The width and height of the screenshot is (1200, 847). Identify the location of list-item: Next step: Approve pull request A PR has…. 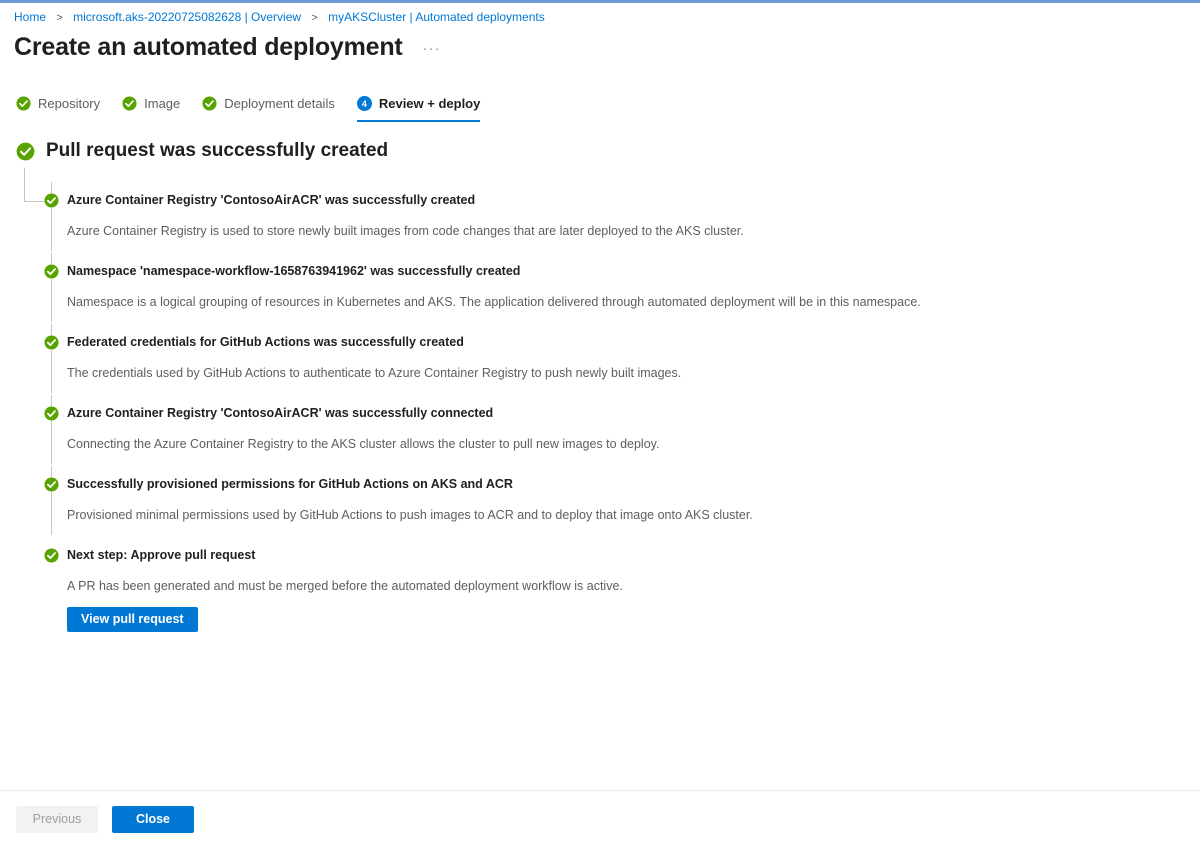
(614, 577).